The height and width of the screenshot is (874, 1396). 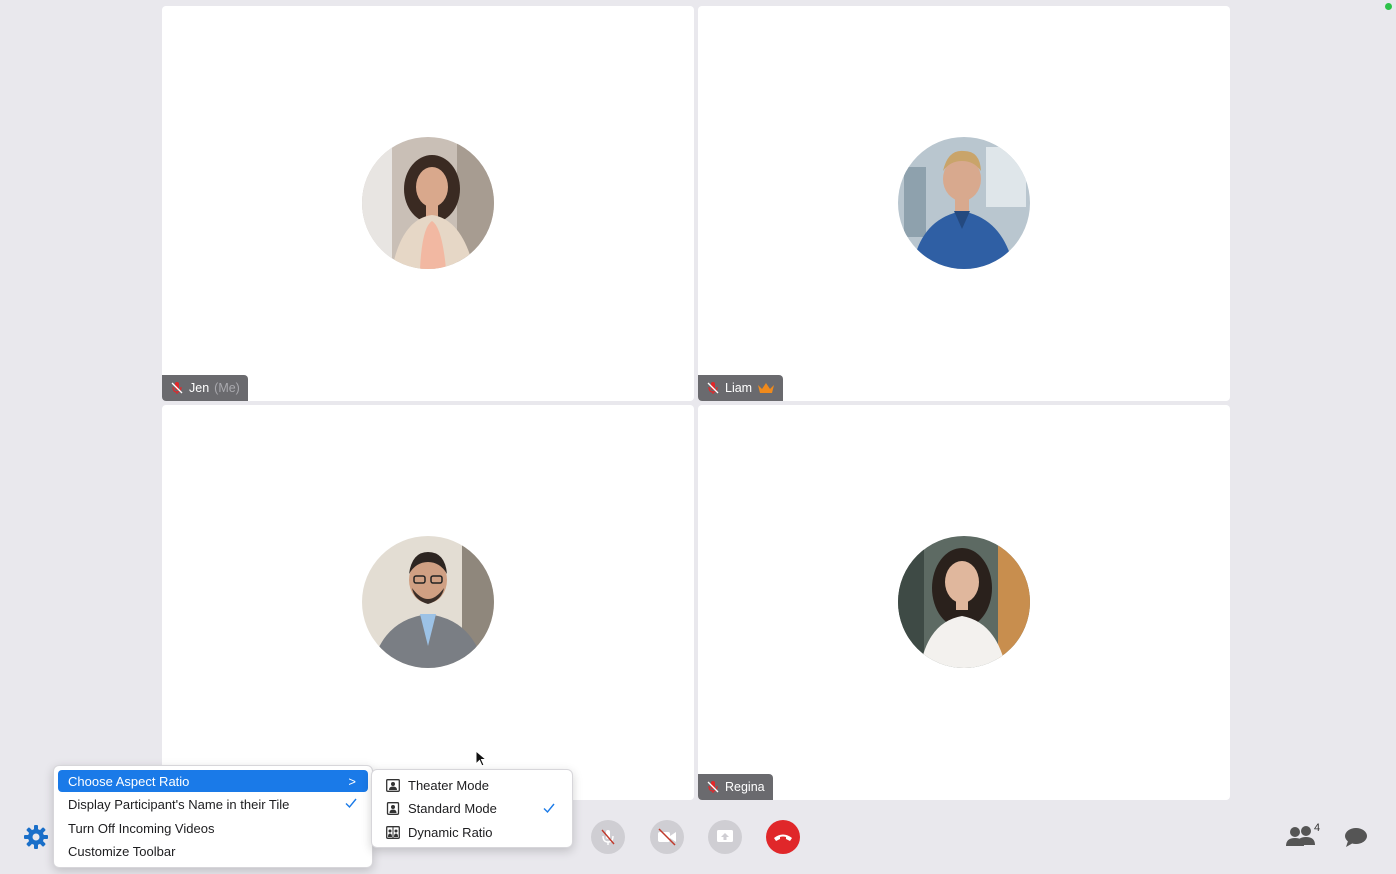 I want to click on participant-name: Regina, so click(x=745, y=787).